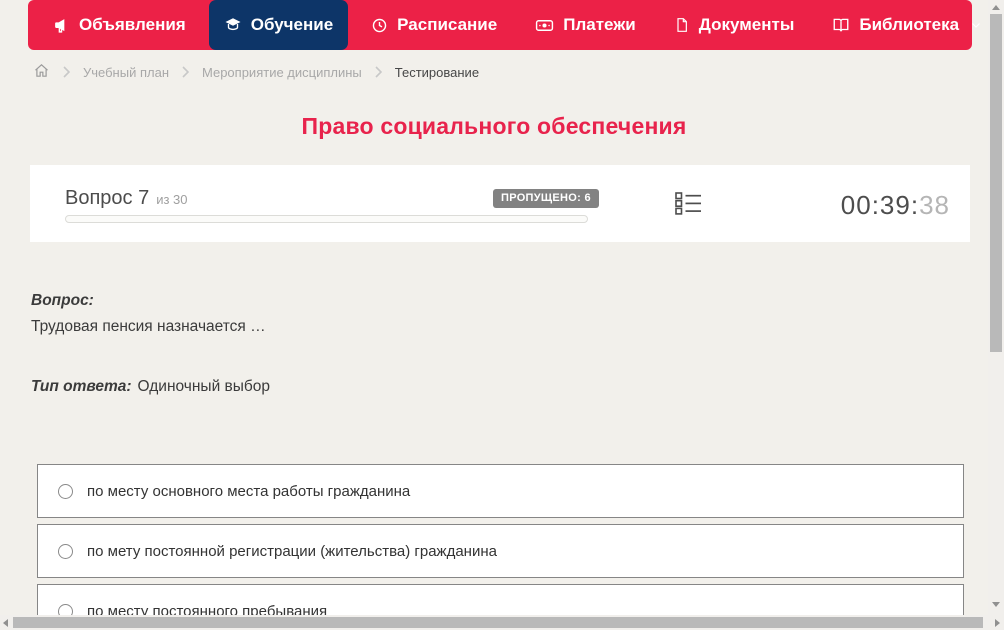  I want to click on question-card: Вопрос 7 из 30 ПРОПУЩЕНО: 6 00:39:38, so click(500, 203).